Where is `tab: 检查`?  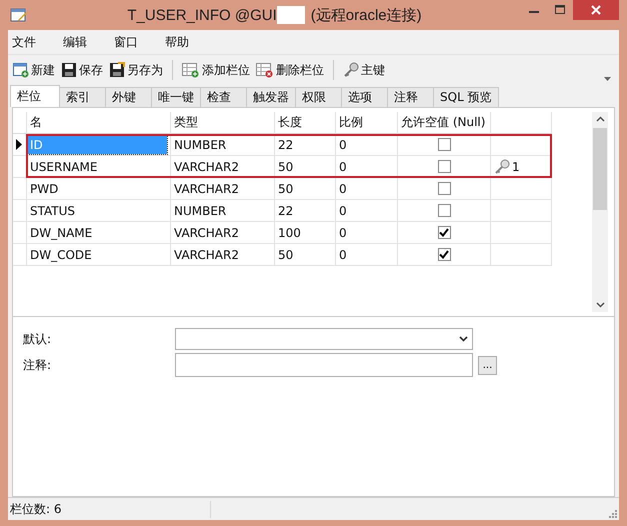
tab: 检查 is located at coordinates (223, 97).